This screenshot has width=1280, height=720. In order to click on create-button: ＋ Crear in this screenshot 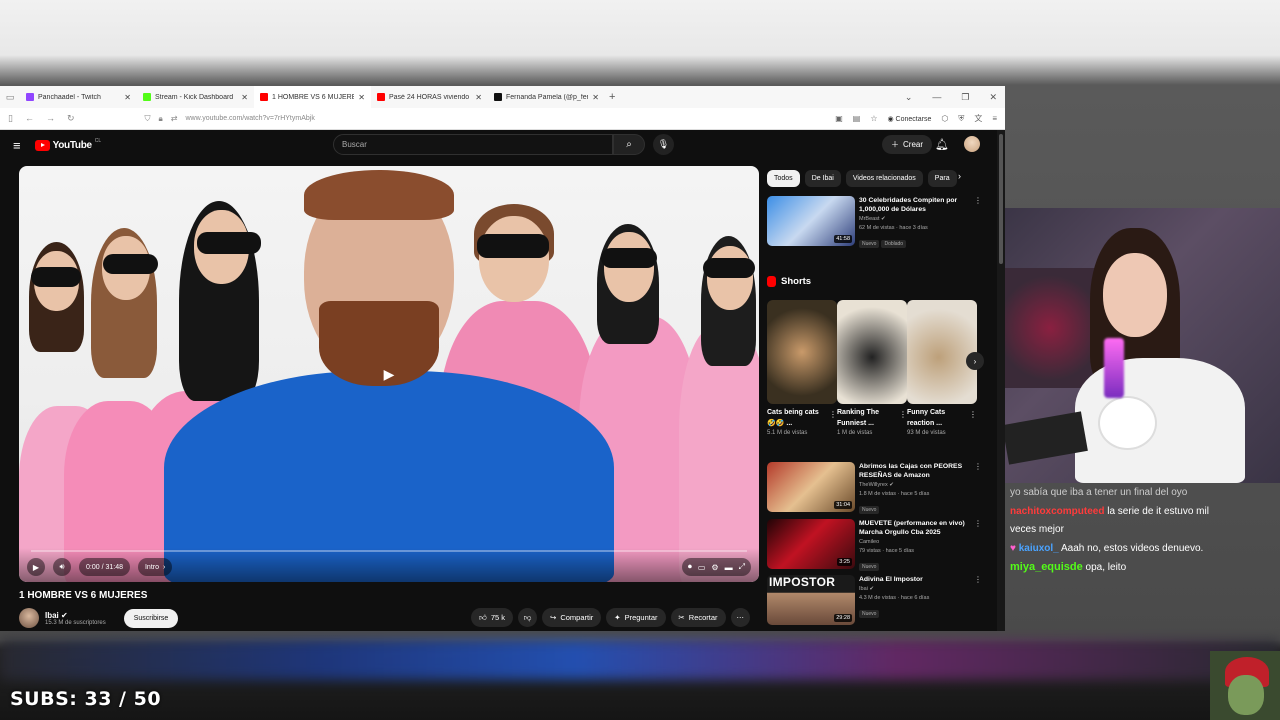, I will do `click(907, 144)`.